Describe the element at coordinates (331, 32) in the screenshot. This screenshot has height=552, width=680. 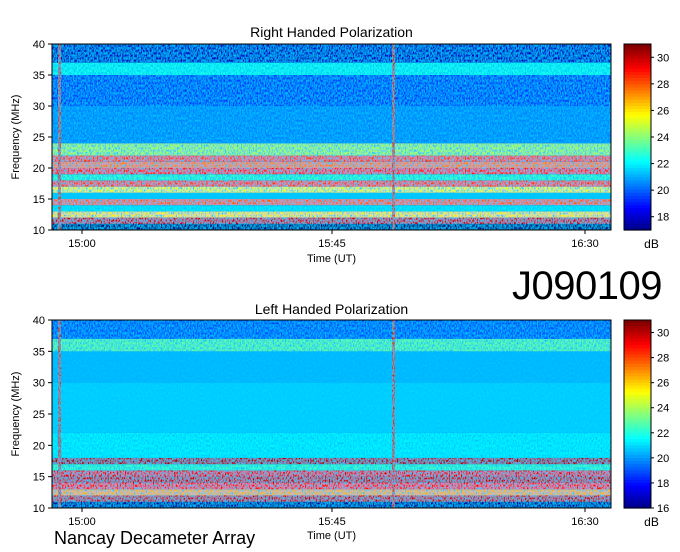
I see `plot-title: Right Handed Polarization` at that location.